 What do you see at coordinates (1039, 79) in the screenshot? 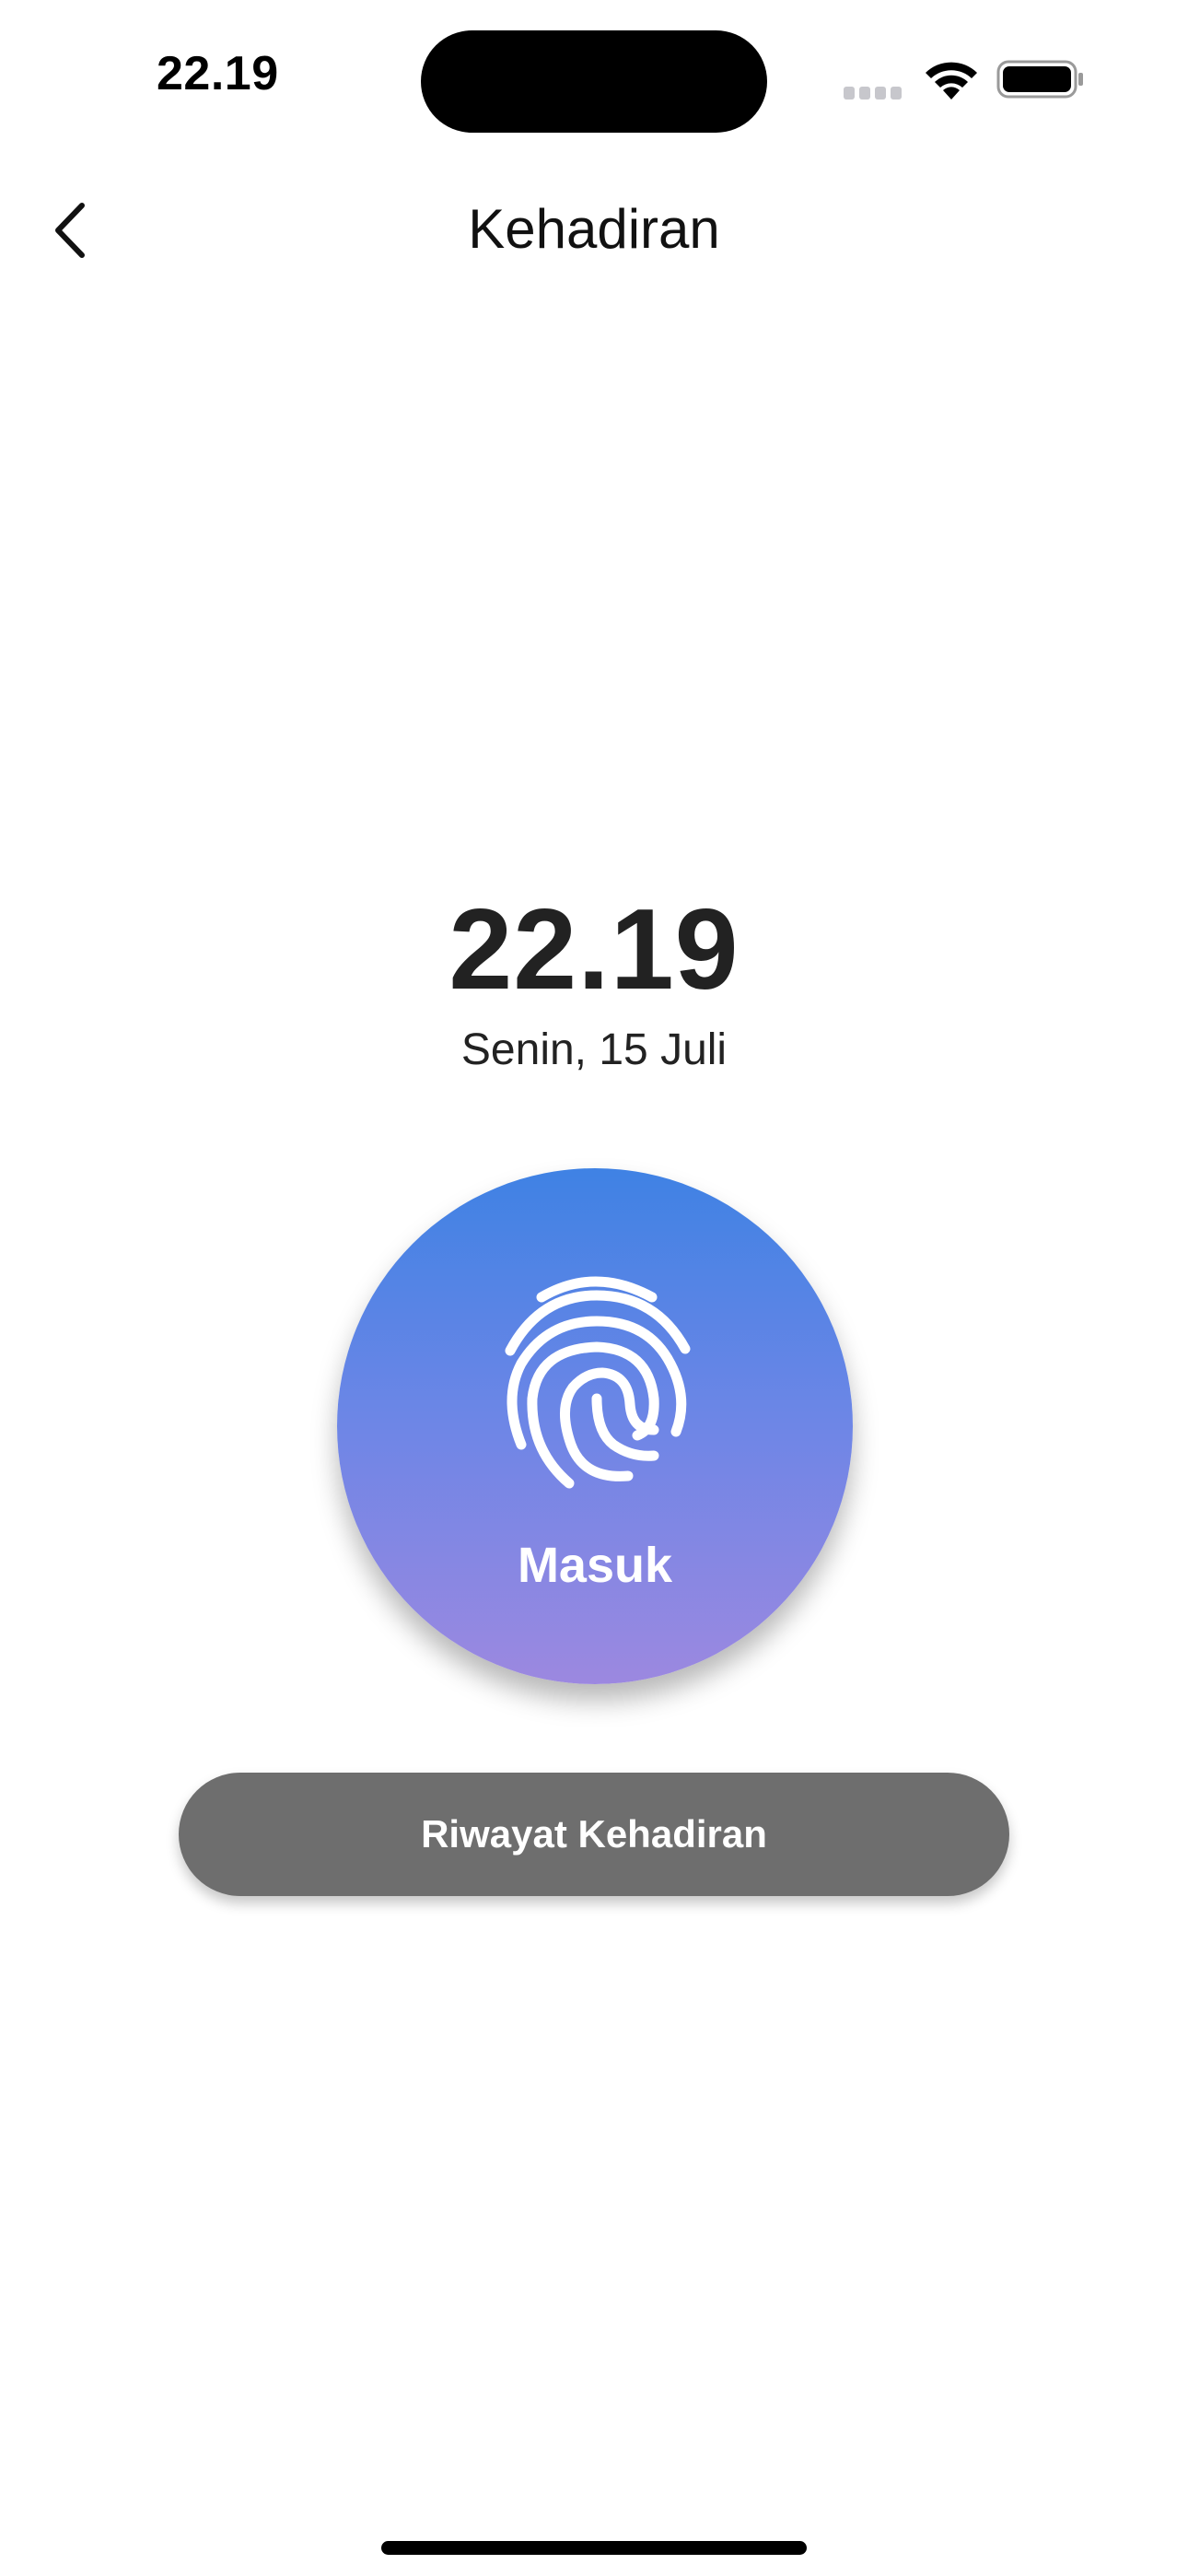
I see `battery-icon` at bounding box center [1039, 79].